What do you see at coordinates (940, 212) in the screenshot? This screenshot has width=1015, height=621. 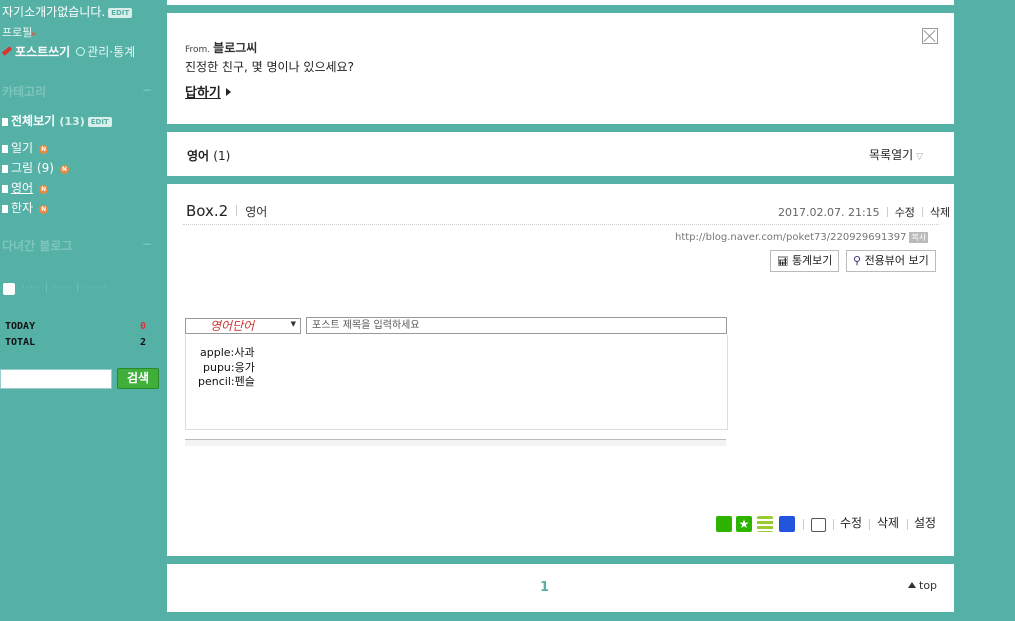 I see `post-delete-link: 삭제` at bounding box center [940, 212].